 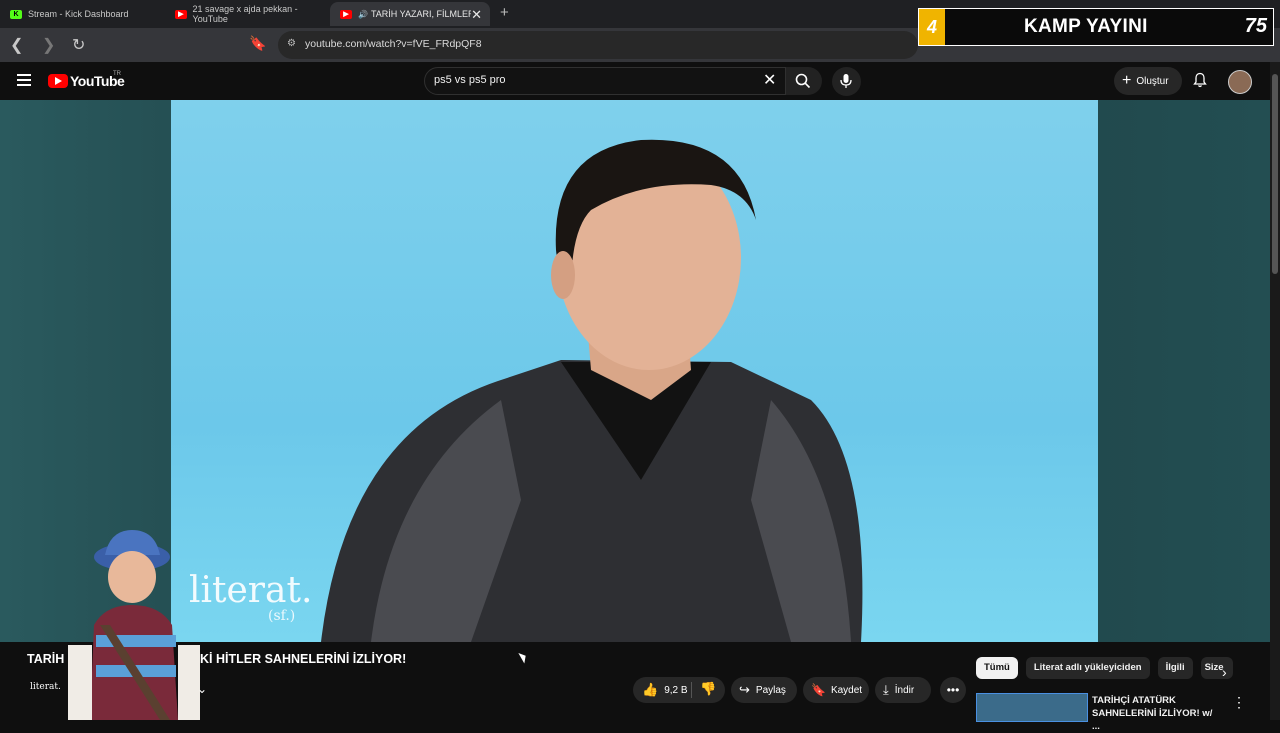 I want to click on clear-search-icon: ✕, so click(x=769, y=80).